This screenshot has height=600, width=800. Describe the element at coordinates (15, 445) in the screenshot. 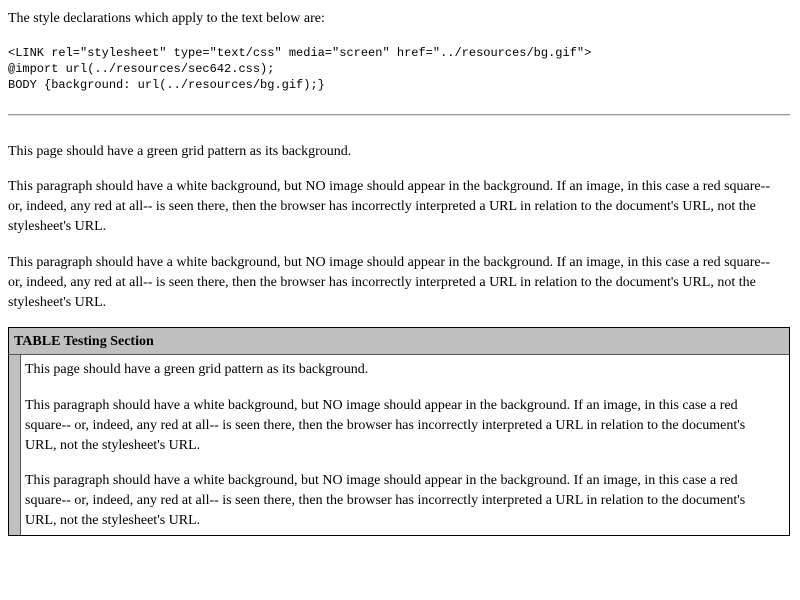

I see `table-gutter-cell` at that location.